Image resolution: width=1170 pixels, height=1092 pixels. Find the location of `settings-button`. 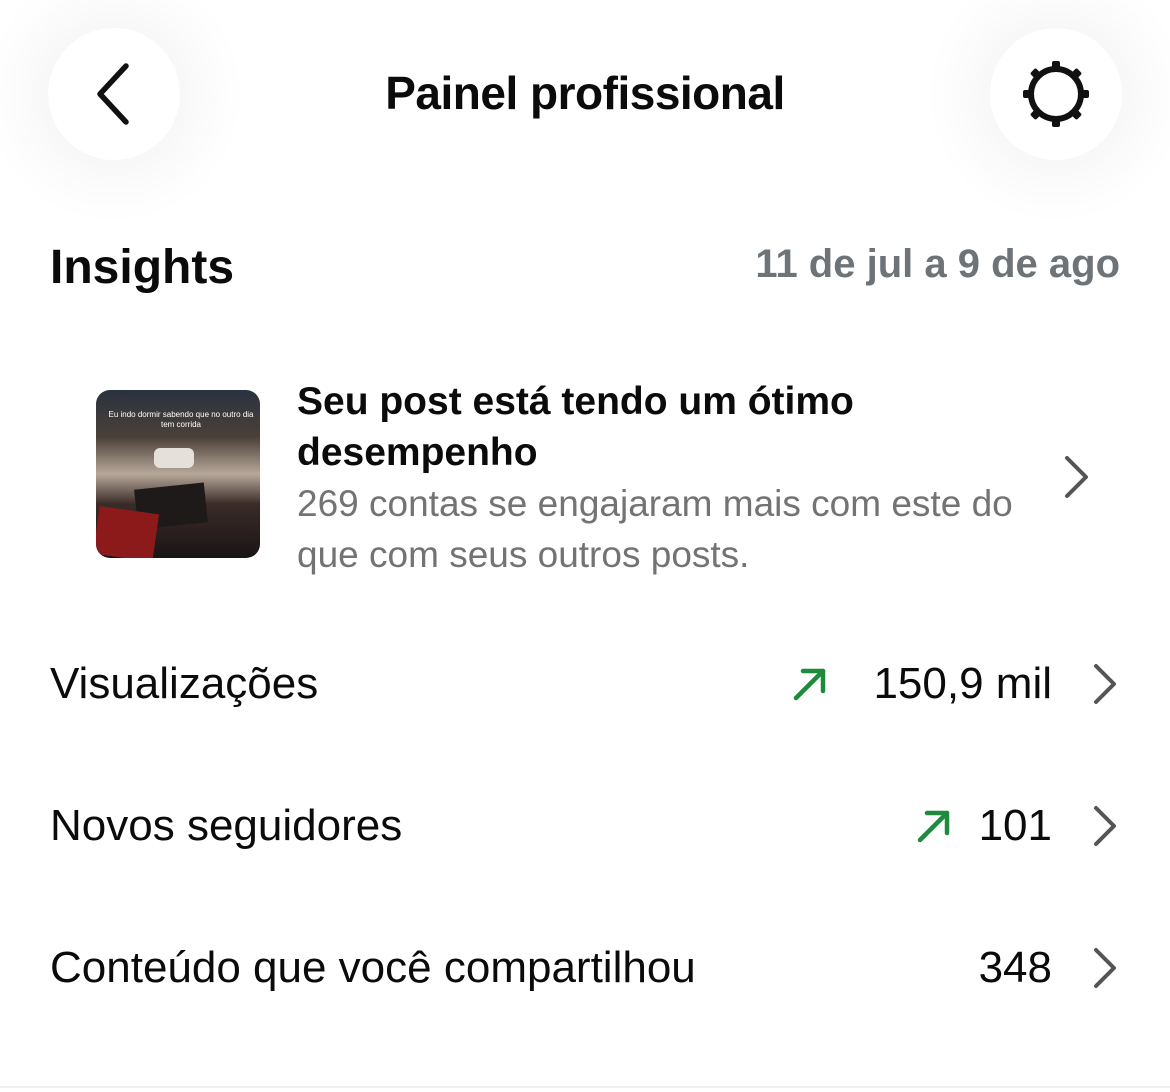

settings-button is located at coordinates (1056, 94).